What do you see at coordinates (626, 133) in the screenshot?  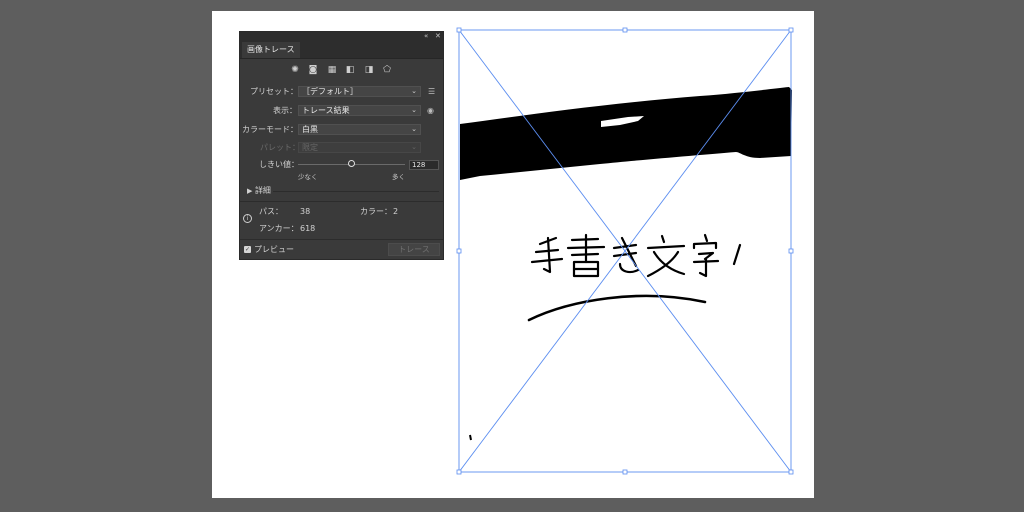 I see `brush-stroke-shape` at bounding box center [626, 133].